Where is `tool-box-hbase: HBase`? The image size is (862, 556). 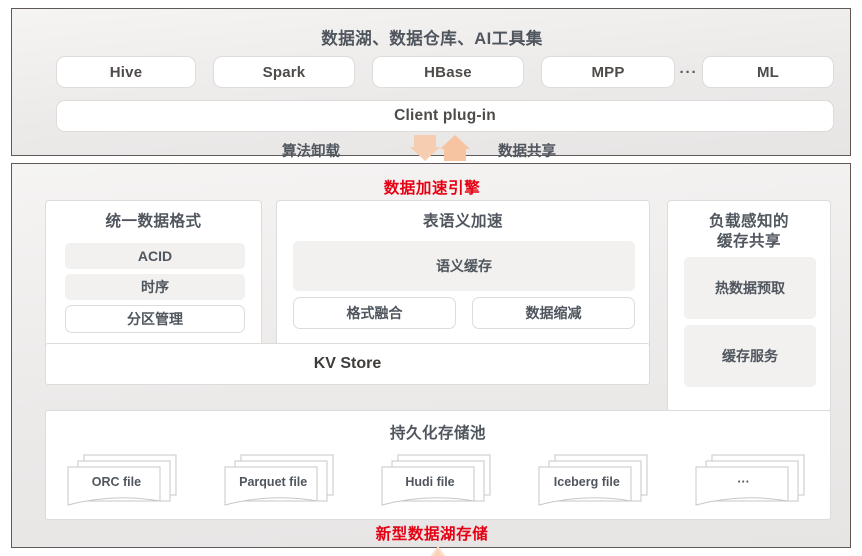
tool-box-hbase: HBase is located at coordinates (448, 72).